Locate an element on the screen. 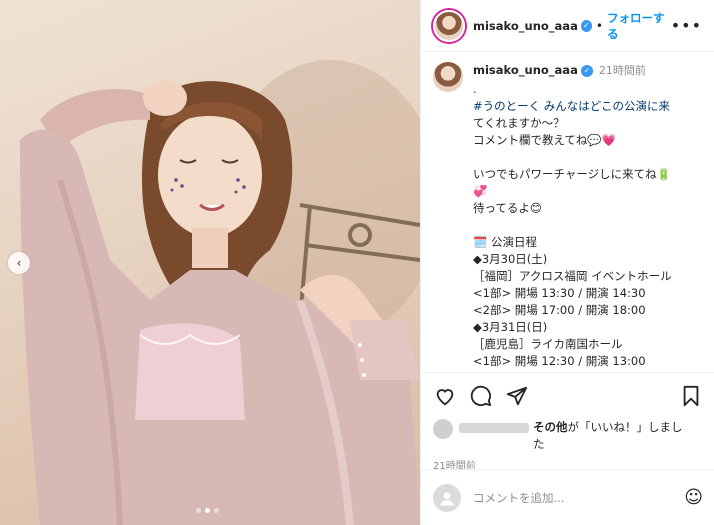 The height and width of the screenshot is (525, 714). caption-line: コメント欄で教えてね💬💗 is located at coordinates (545, 140).